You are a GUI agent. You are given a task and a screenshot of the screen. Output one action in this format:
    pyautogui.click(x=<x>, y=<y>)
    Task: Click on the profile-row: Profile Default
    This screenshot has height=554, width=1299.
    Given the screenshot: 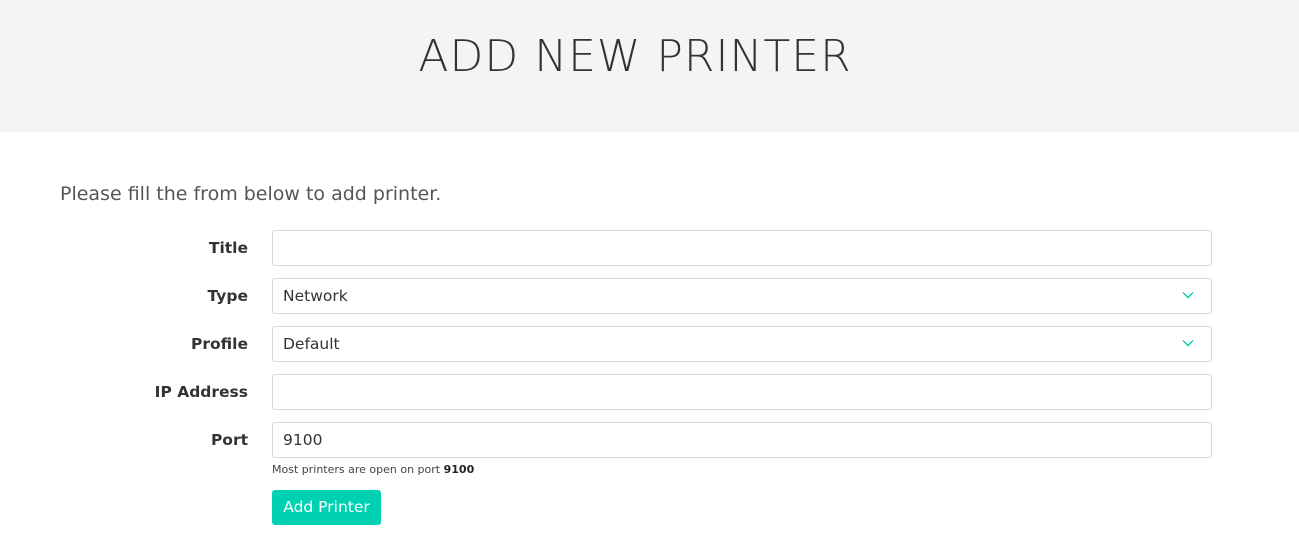 What is the action you would take?
    pyautogui.click(x=649, y=344)
    